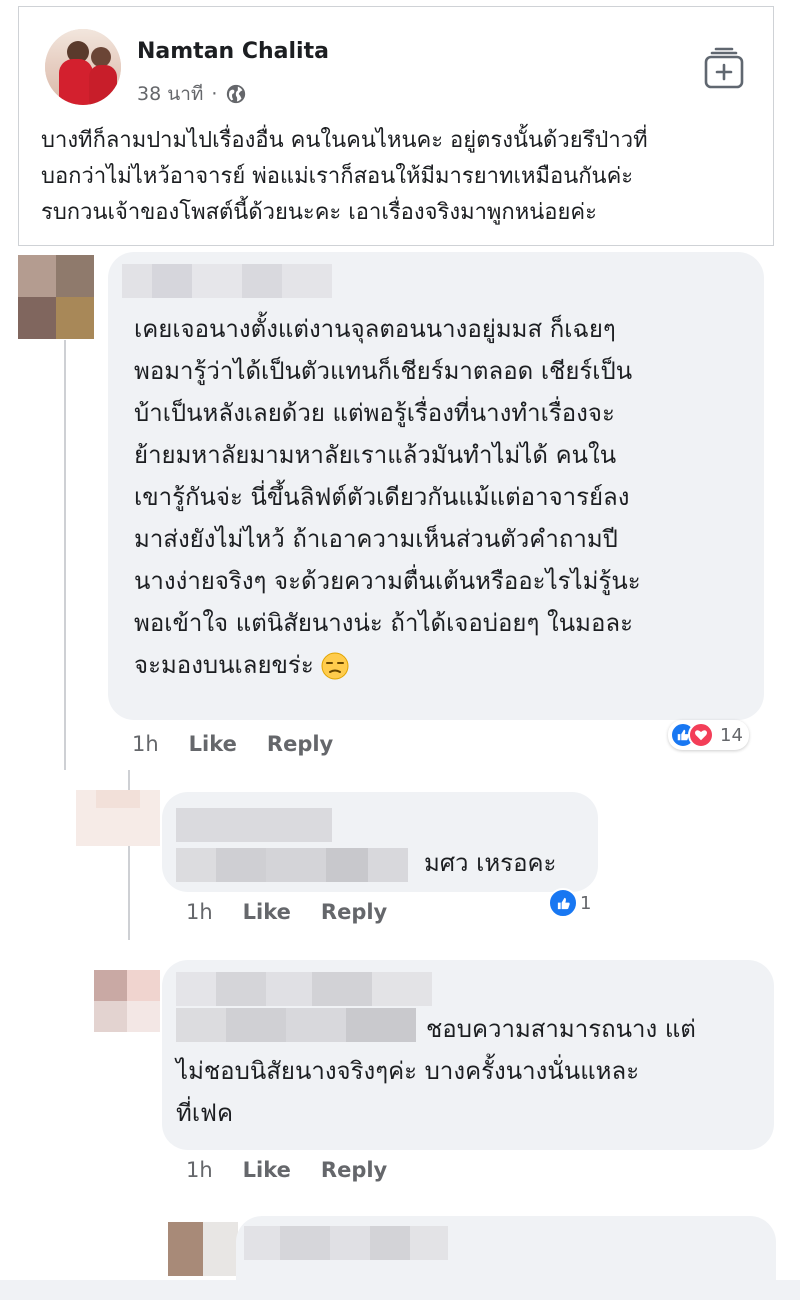  I want to click on like-reaction-icon, so click(563, 903).